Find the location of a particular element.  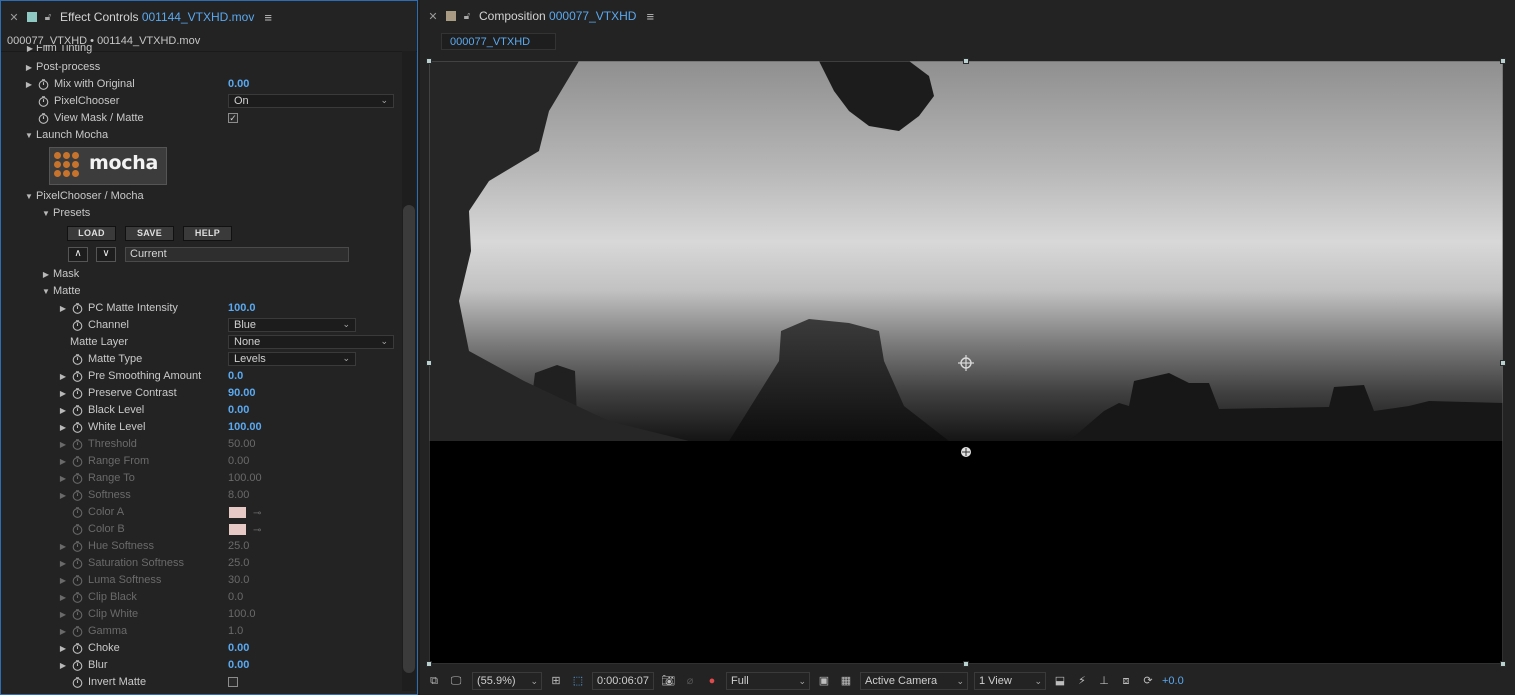

invert-matte-checkbox is located at coordinates (233, 682).